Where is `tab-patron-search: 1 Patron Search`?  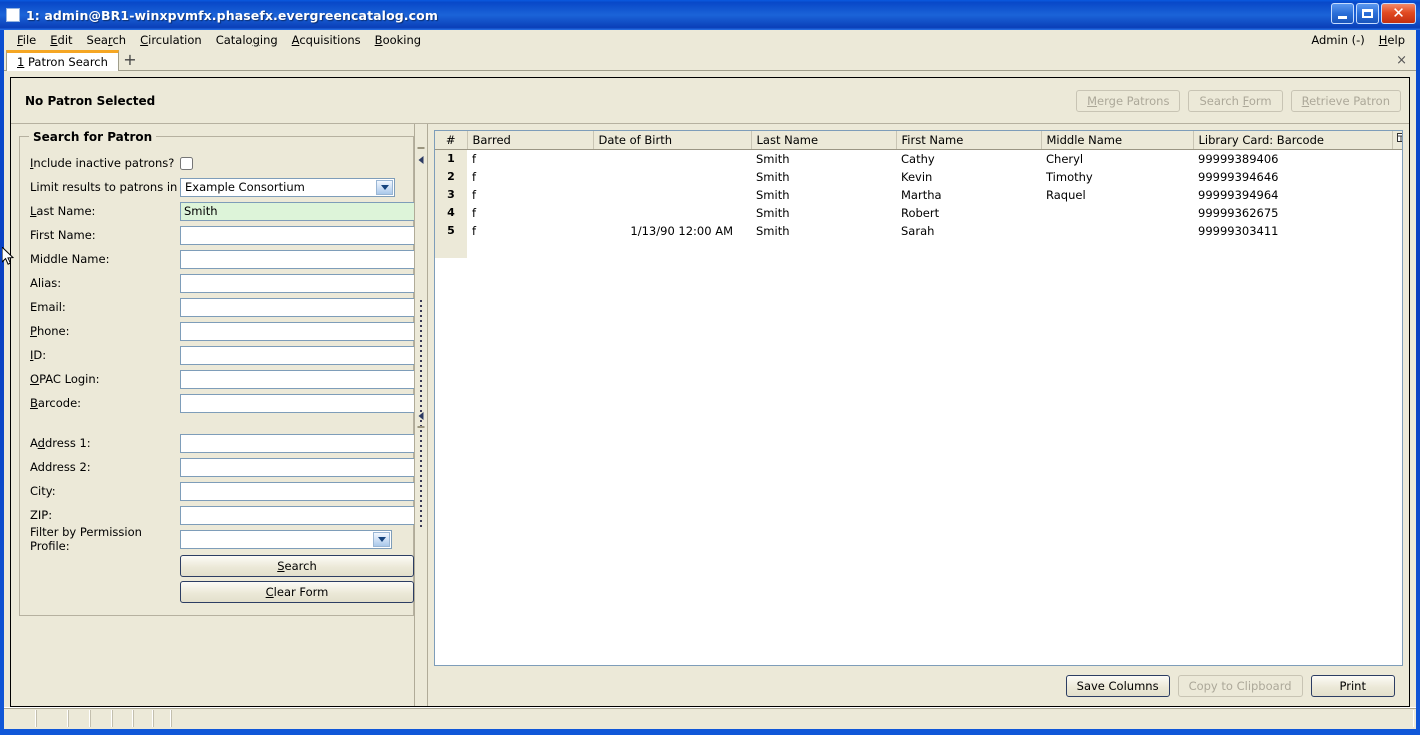 tab-patron-search: 1 Patron Search is located at coordinates (62, 60).